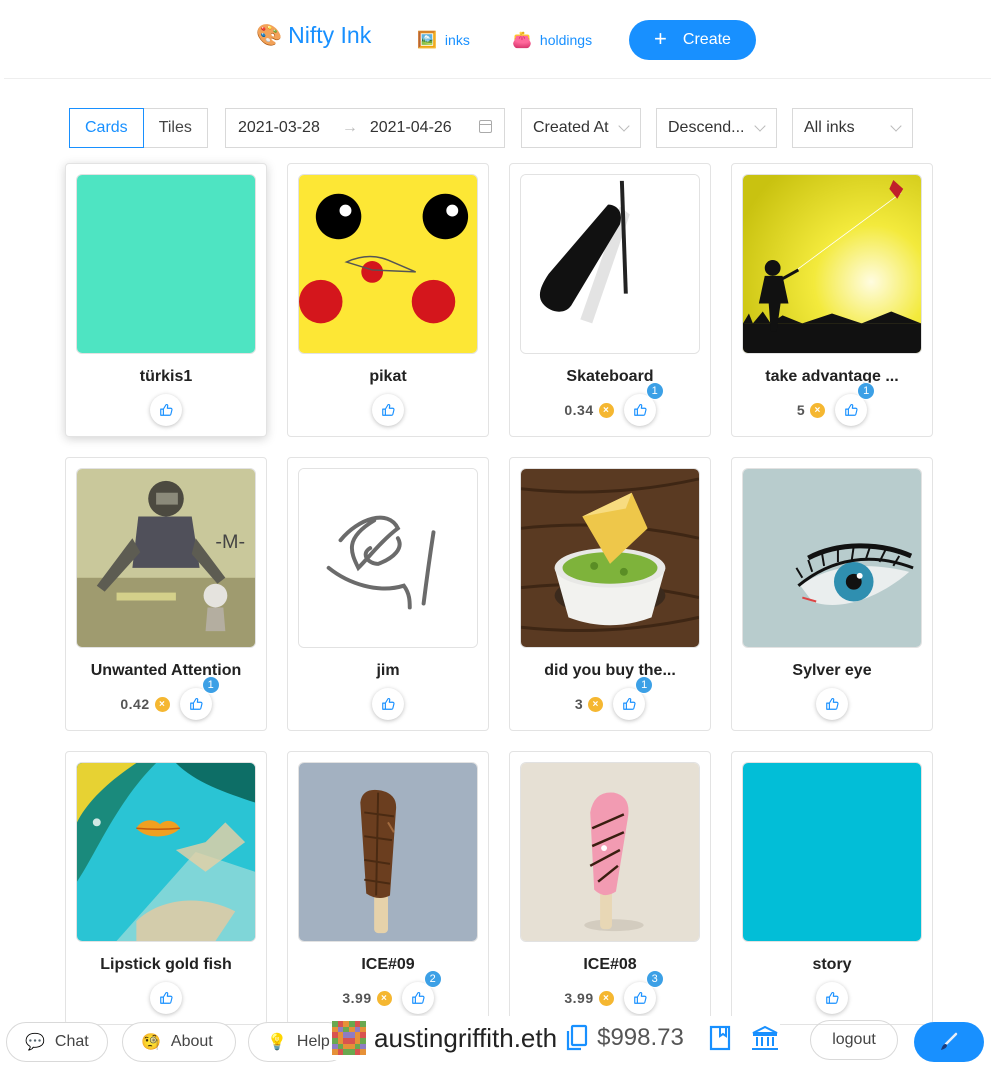 The width and height of the screenshot is (995, 1070). Describe the element at coordinates (365, 128) in the screenshot. I see `date-range-picker: 2021-03-28 → 2021-04-26` at that location.